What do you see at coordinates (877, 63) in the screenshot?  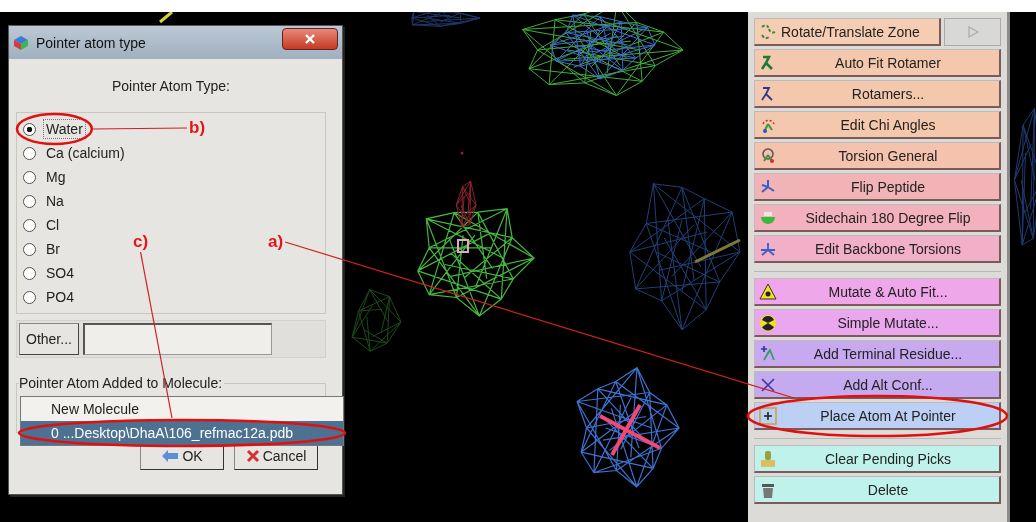 I see `tool-button: Auto Fit Rotamer` at bounding box center [877, 63].